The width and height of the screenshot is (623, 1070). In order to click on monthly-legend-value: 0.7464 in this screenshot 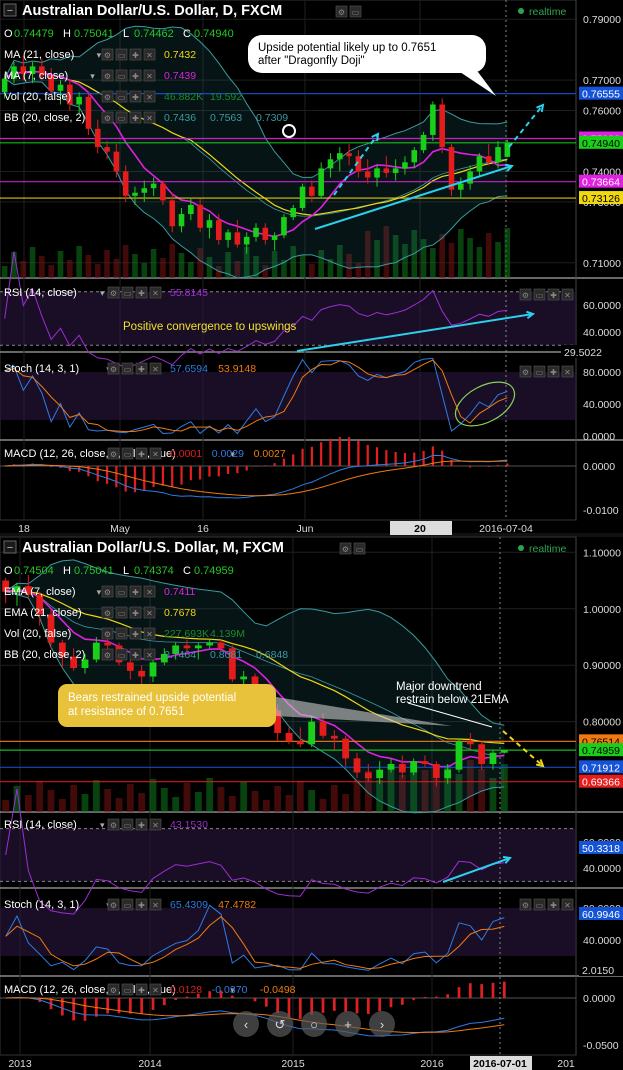, I will do `click(180, 655)`.